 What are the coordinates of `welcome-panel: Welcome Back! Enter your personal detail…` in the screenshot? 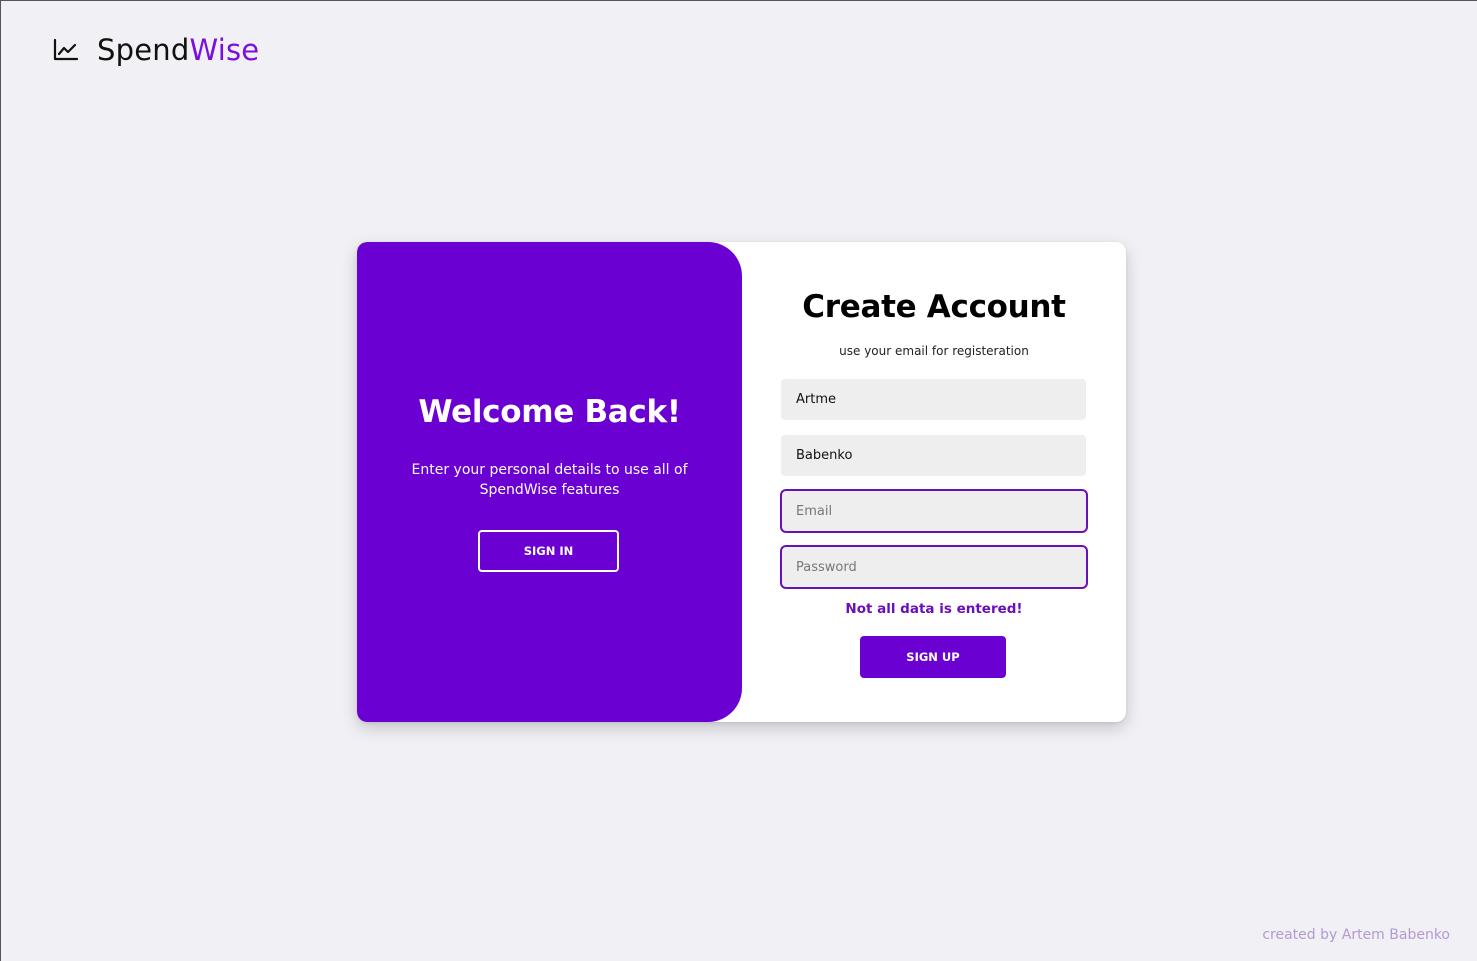 It's located at (549, 482).